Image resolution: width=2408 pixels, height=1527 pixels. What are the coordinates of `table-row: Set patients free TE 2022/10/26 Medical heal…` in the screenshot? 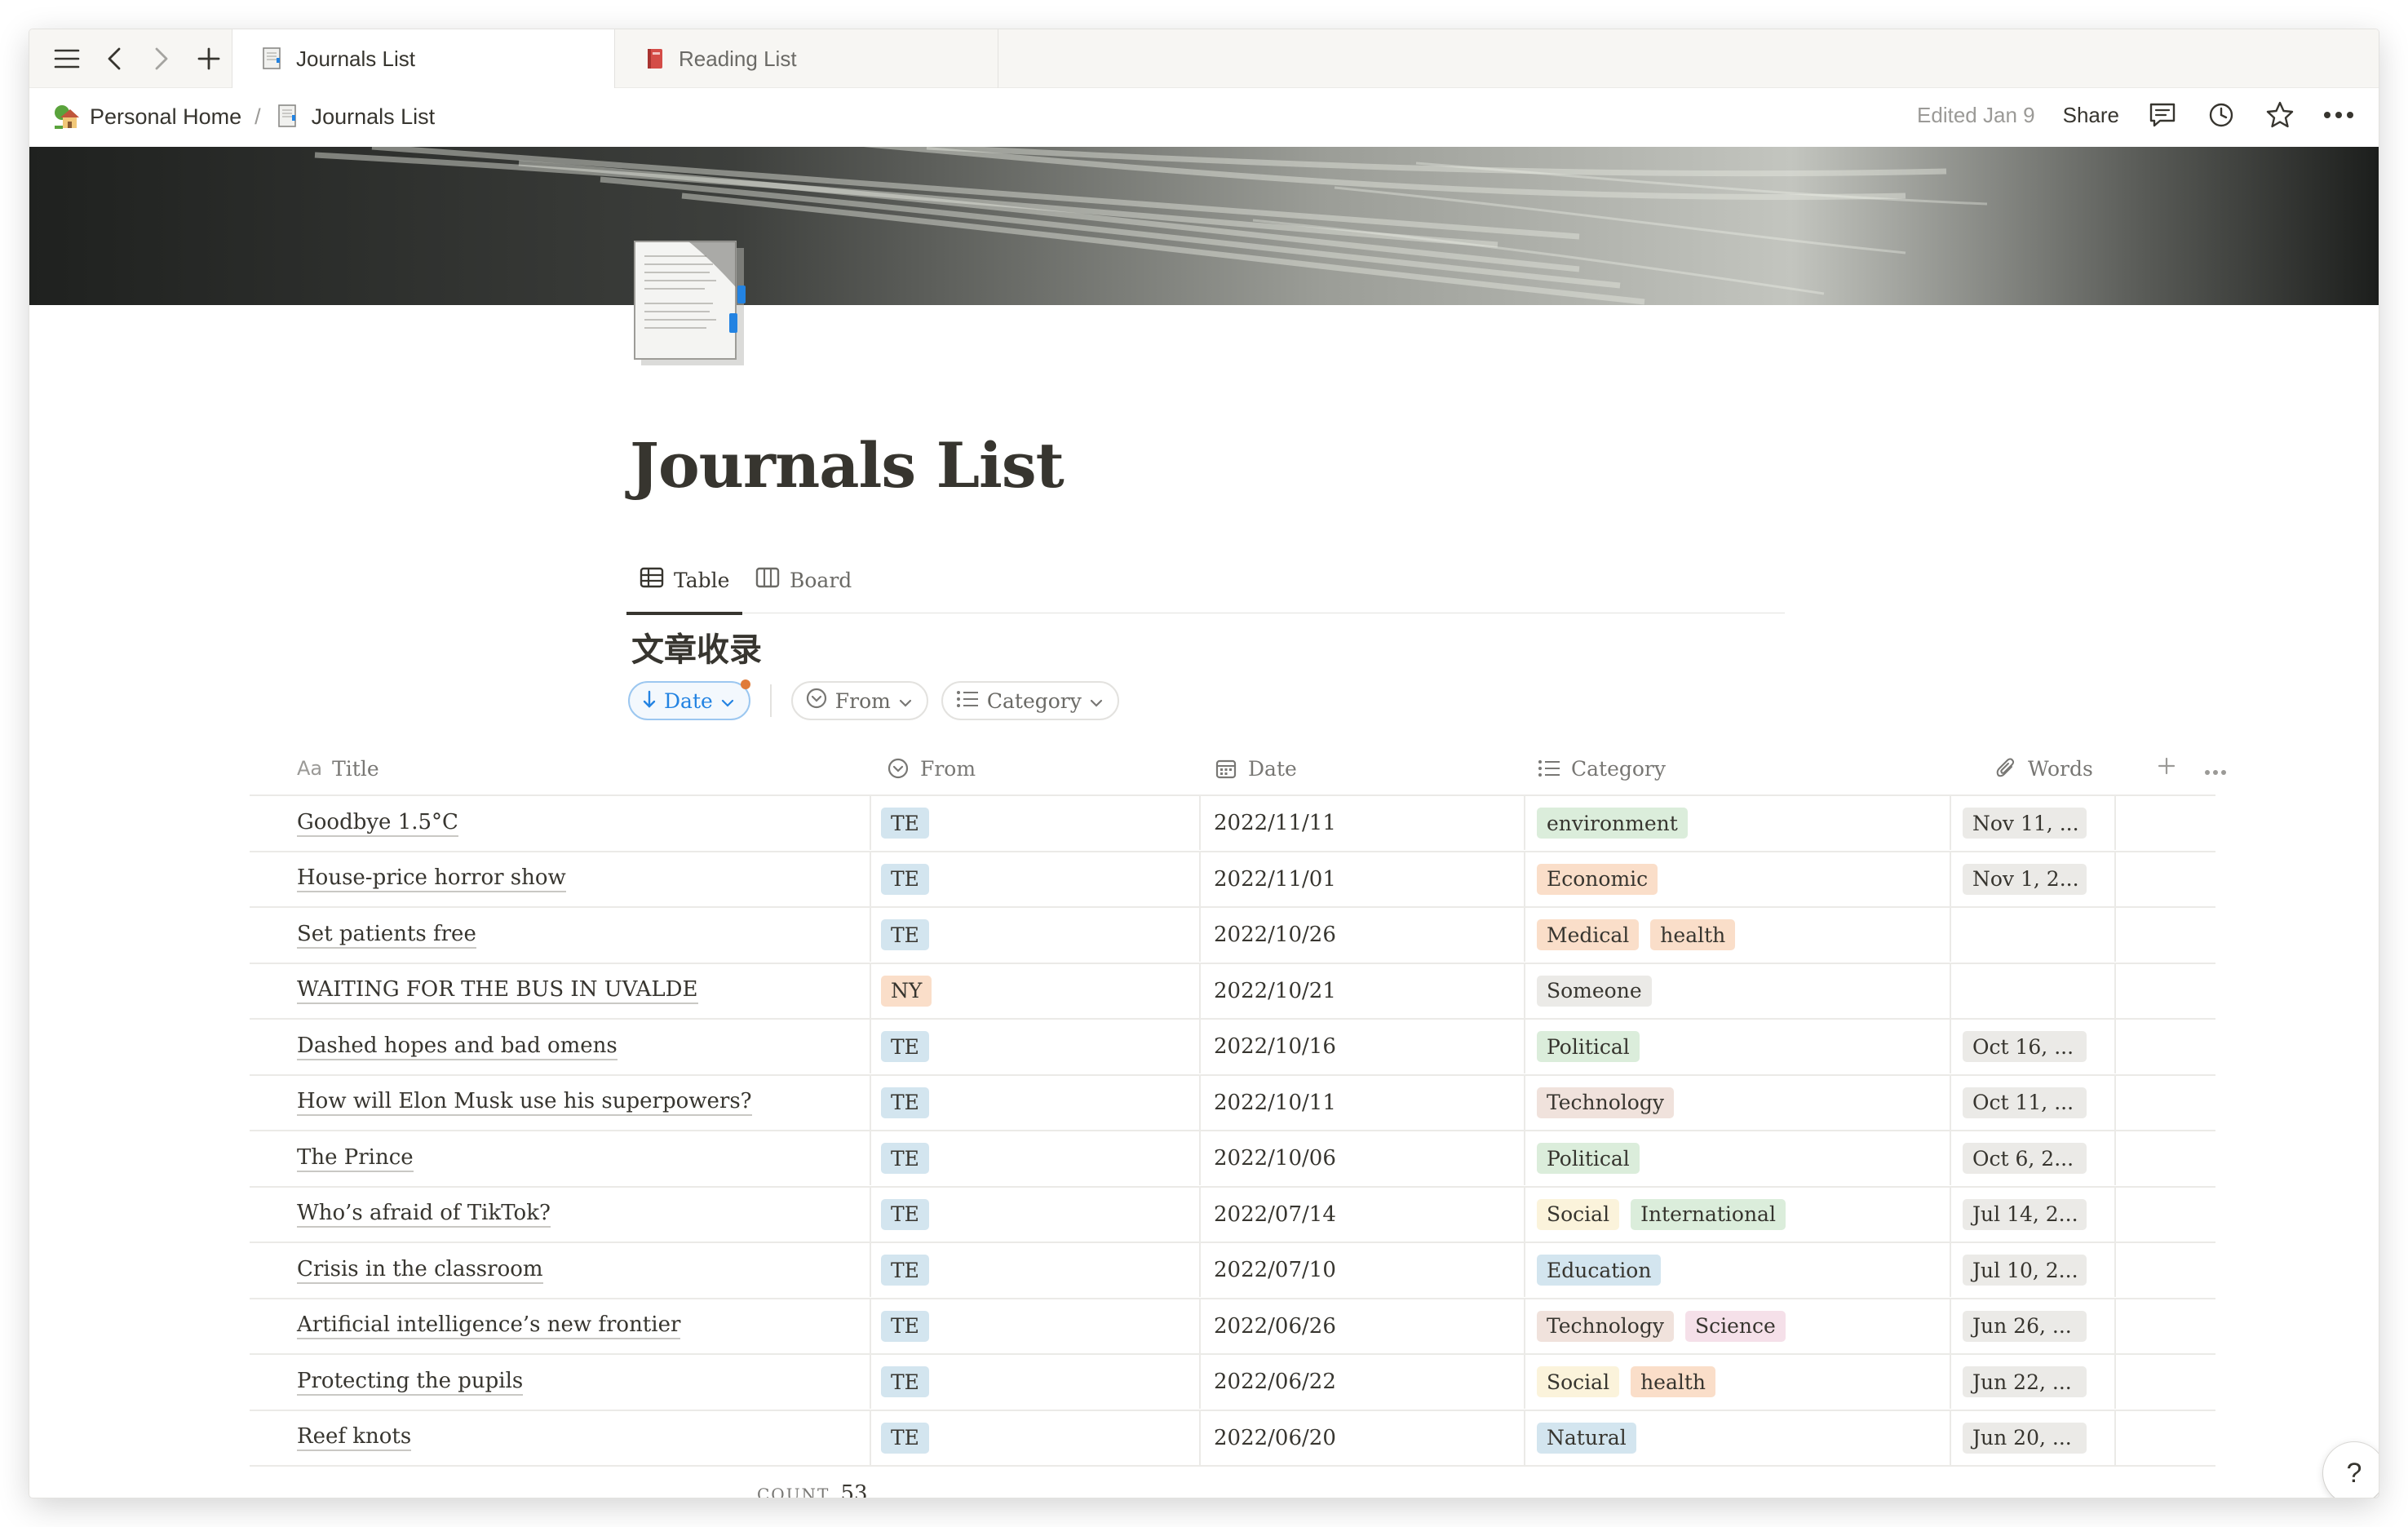 It's located at (1232, 936).